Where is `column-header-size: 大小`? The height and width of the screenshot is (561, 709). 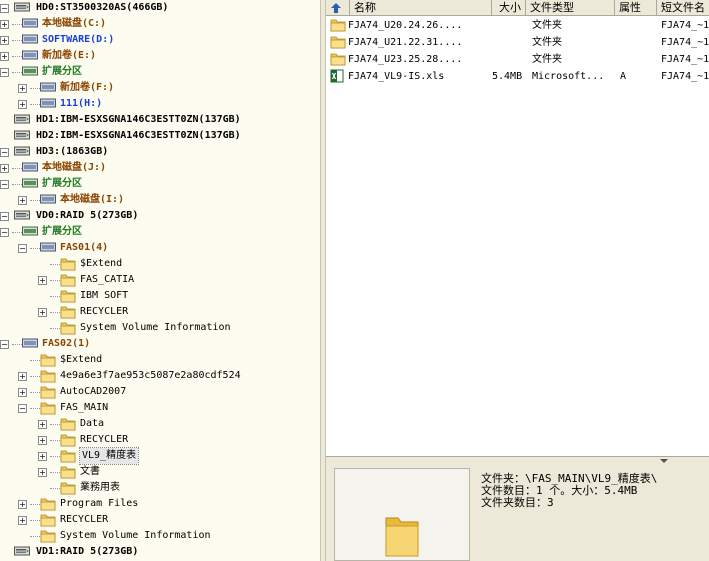
column-header-size: 大小 is located at coordinates (509, 8).